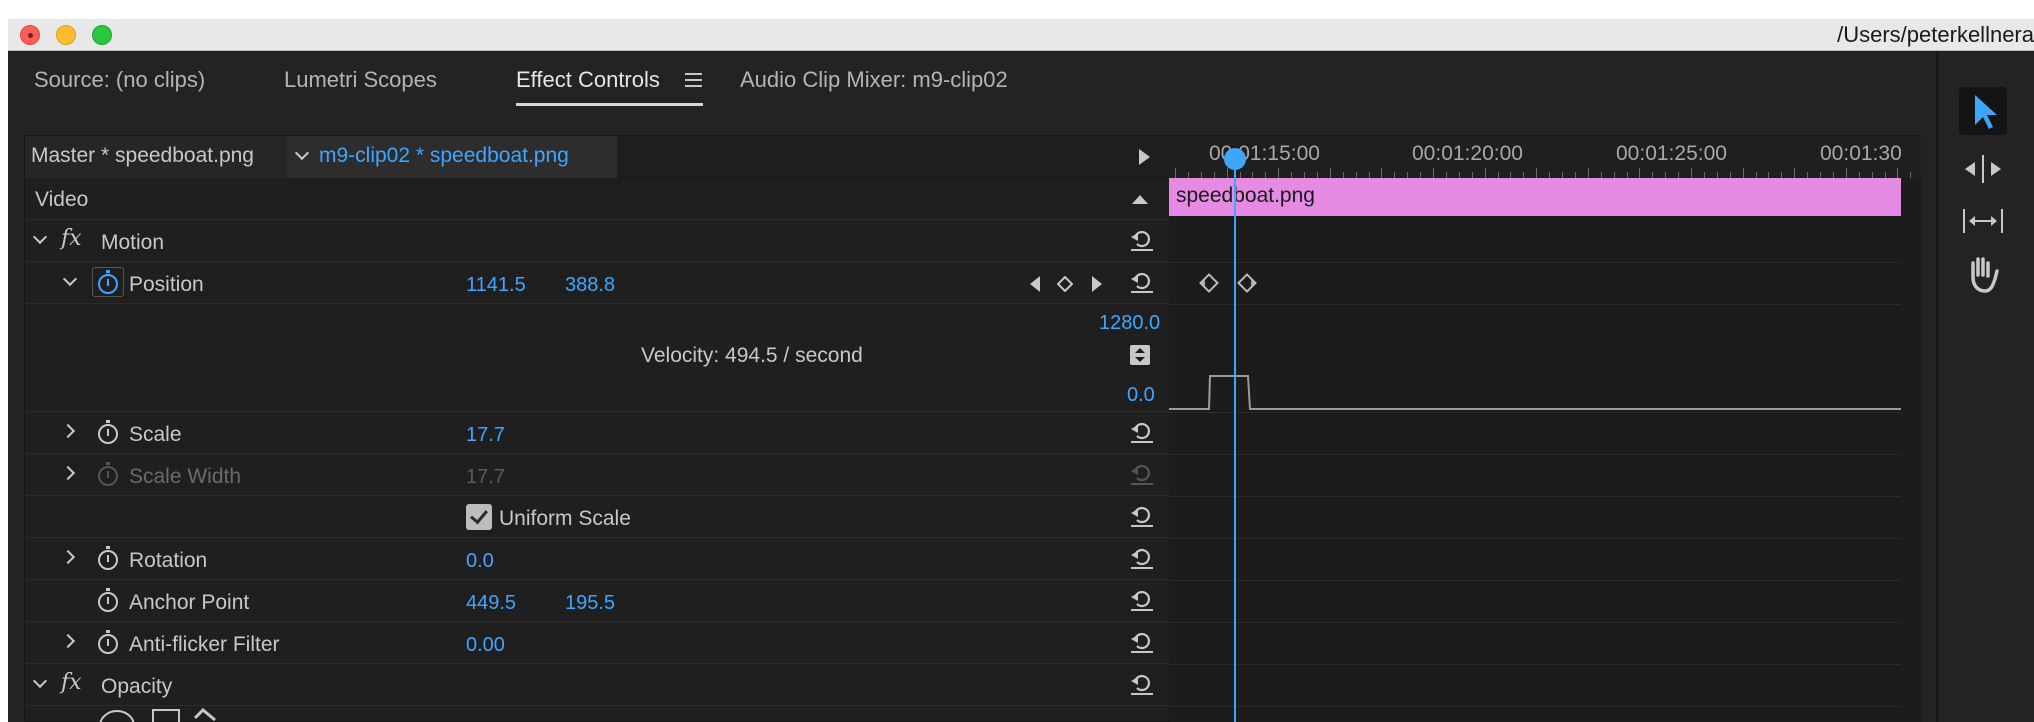 The width and height of the screenshot is (2034, 722). Describe the element at coordinates (485, 645) in the screenshot. I see `anti-flicker-value: 0.00` at that location.